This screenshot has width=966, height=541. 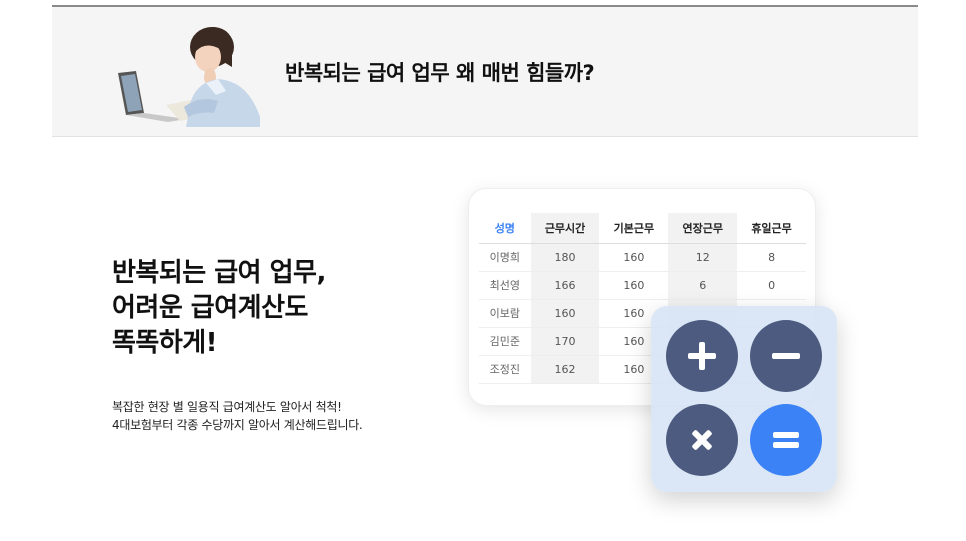 What do you see at coordinates (703, 285) in the screenshot?
I see `table-cell: 6` at bounding box center [703, 285].